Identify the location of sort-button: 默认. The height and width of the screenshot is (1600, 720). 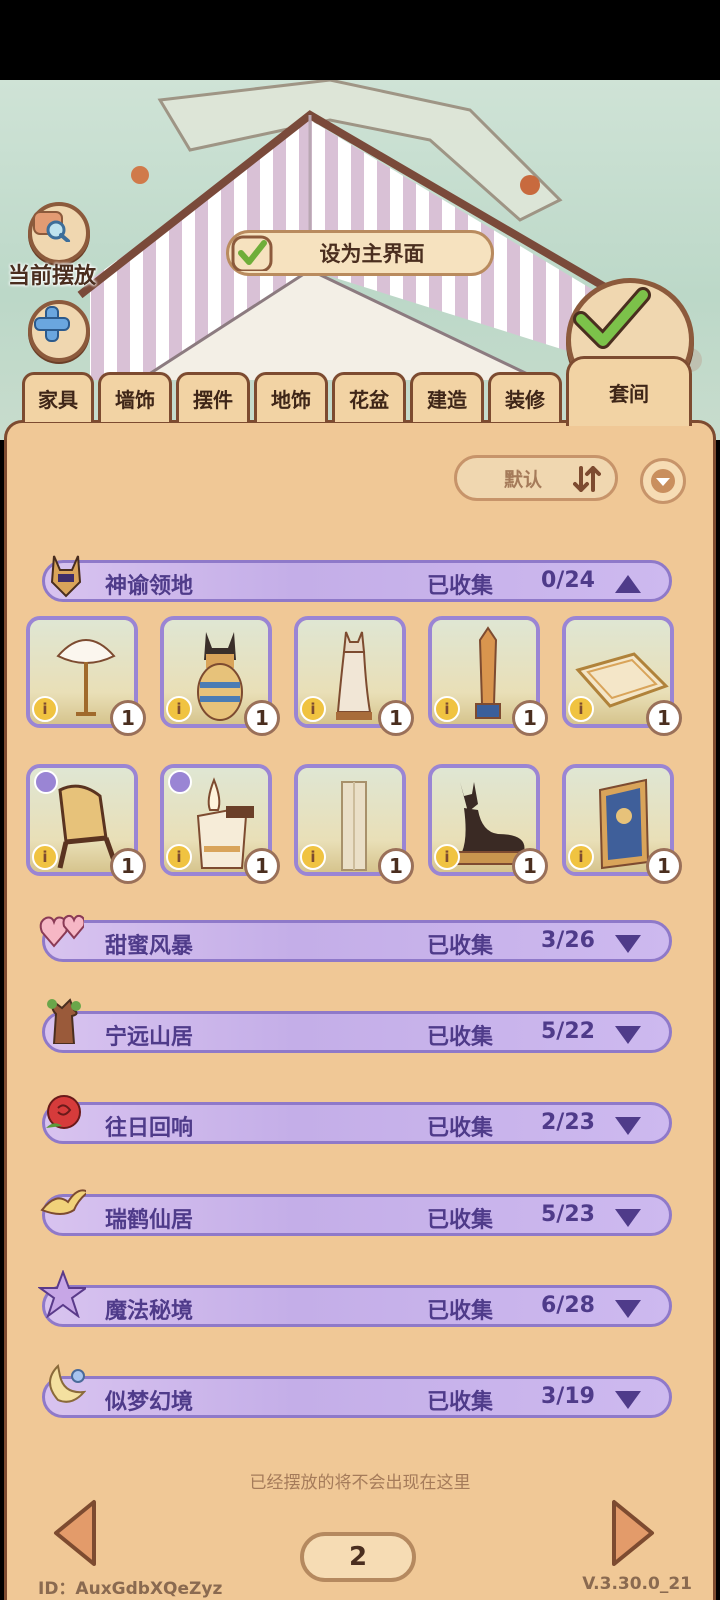
(536, 478).